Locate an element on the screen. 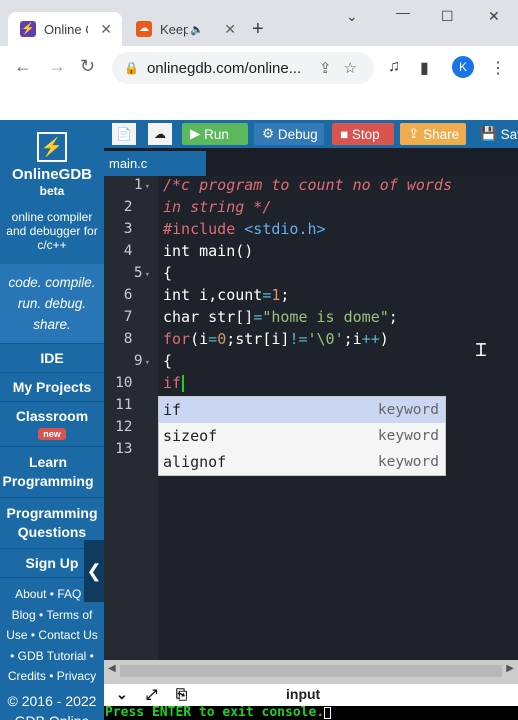 This screenshot has height=720, width=518. speaker-icon: 🔈 is located at coordinates (197, 29).